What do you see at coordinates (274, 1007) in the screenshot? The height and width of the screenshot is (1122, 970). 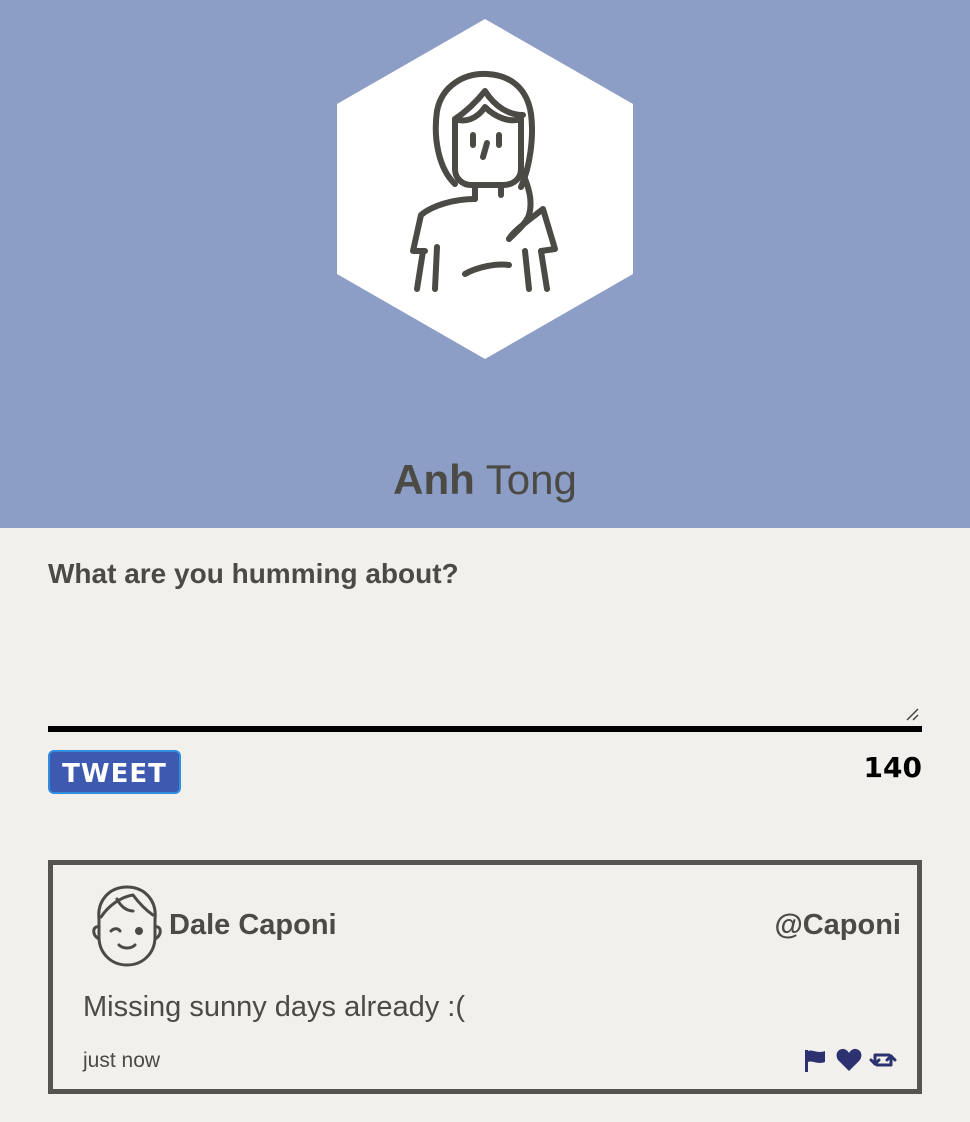 I see `tweet-text: Missing sunny days already :(` at bounding box center [274, 1007].